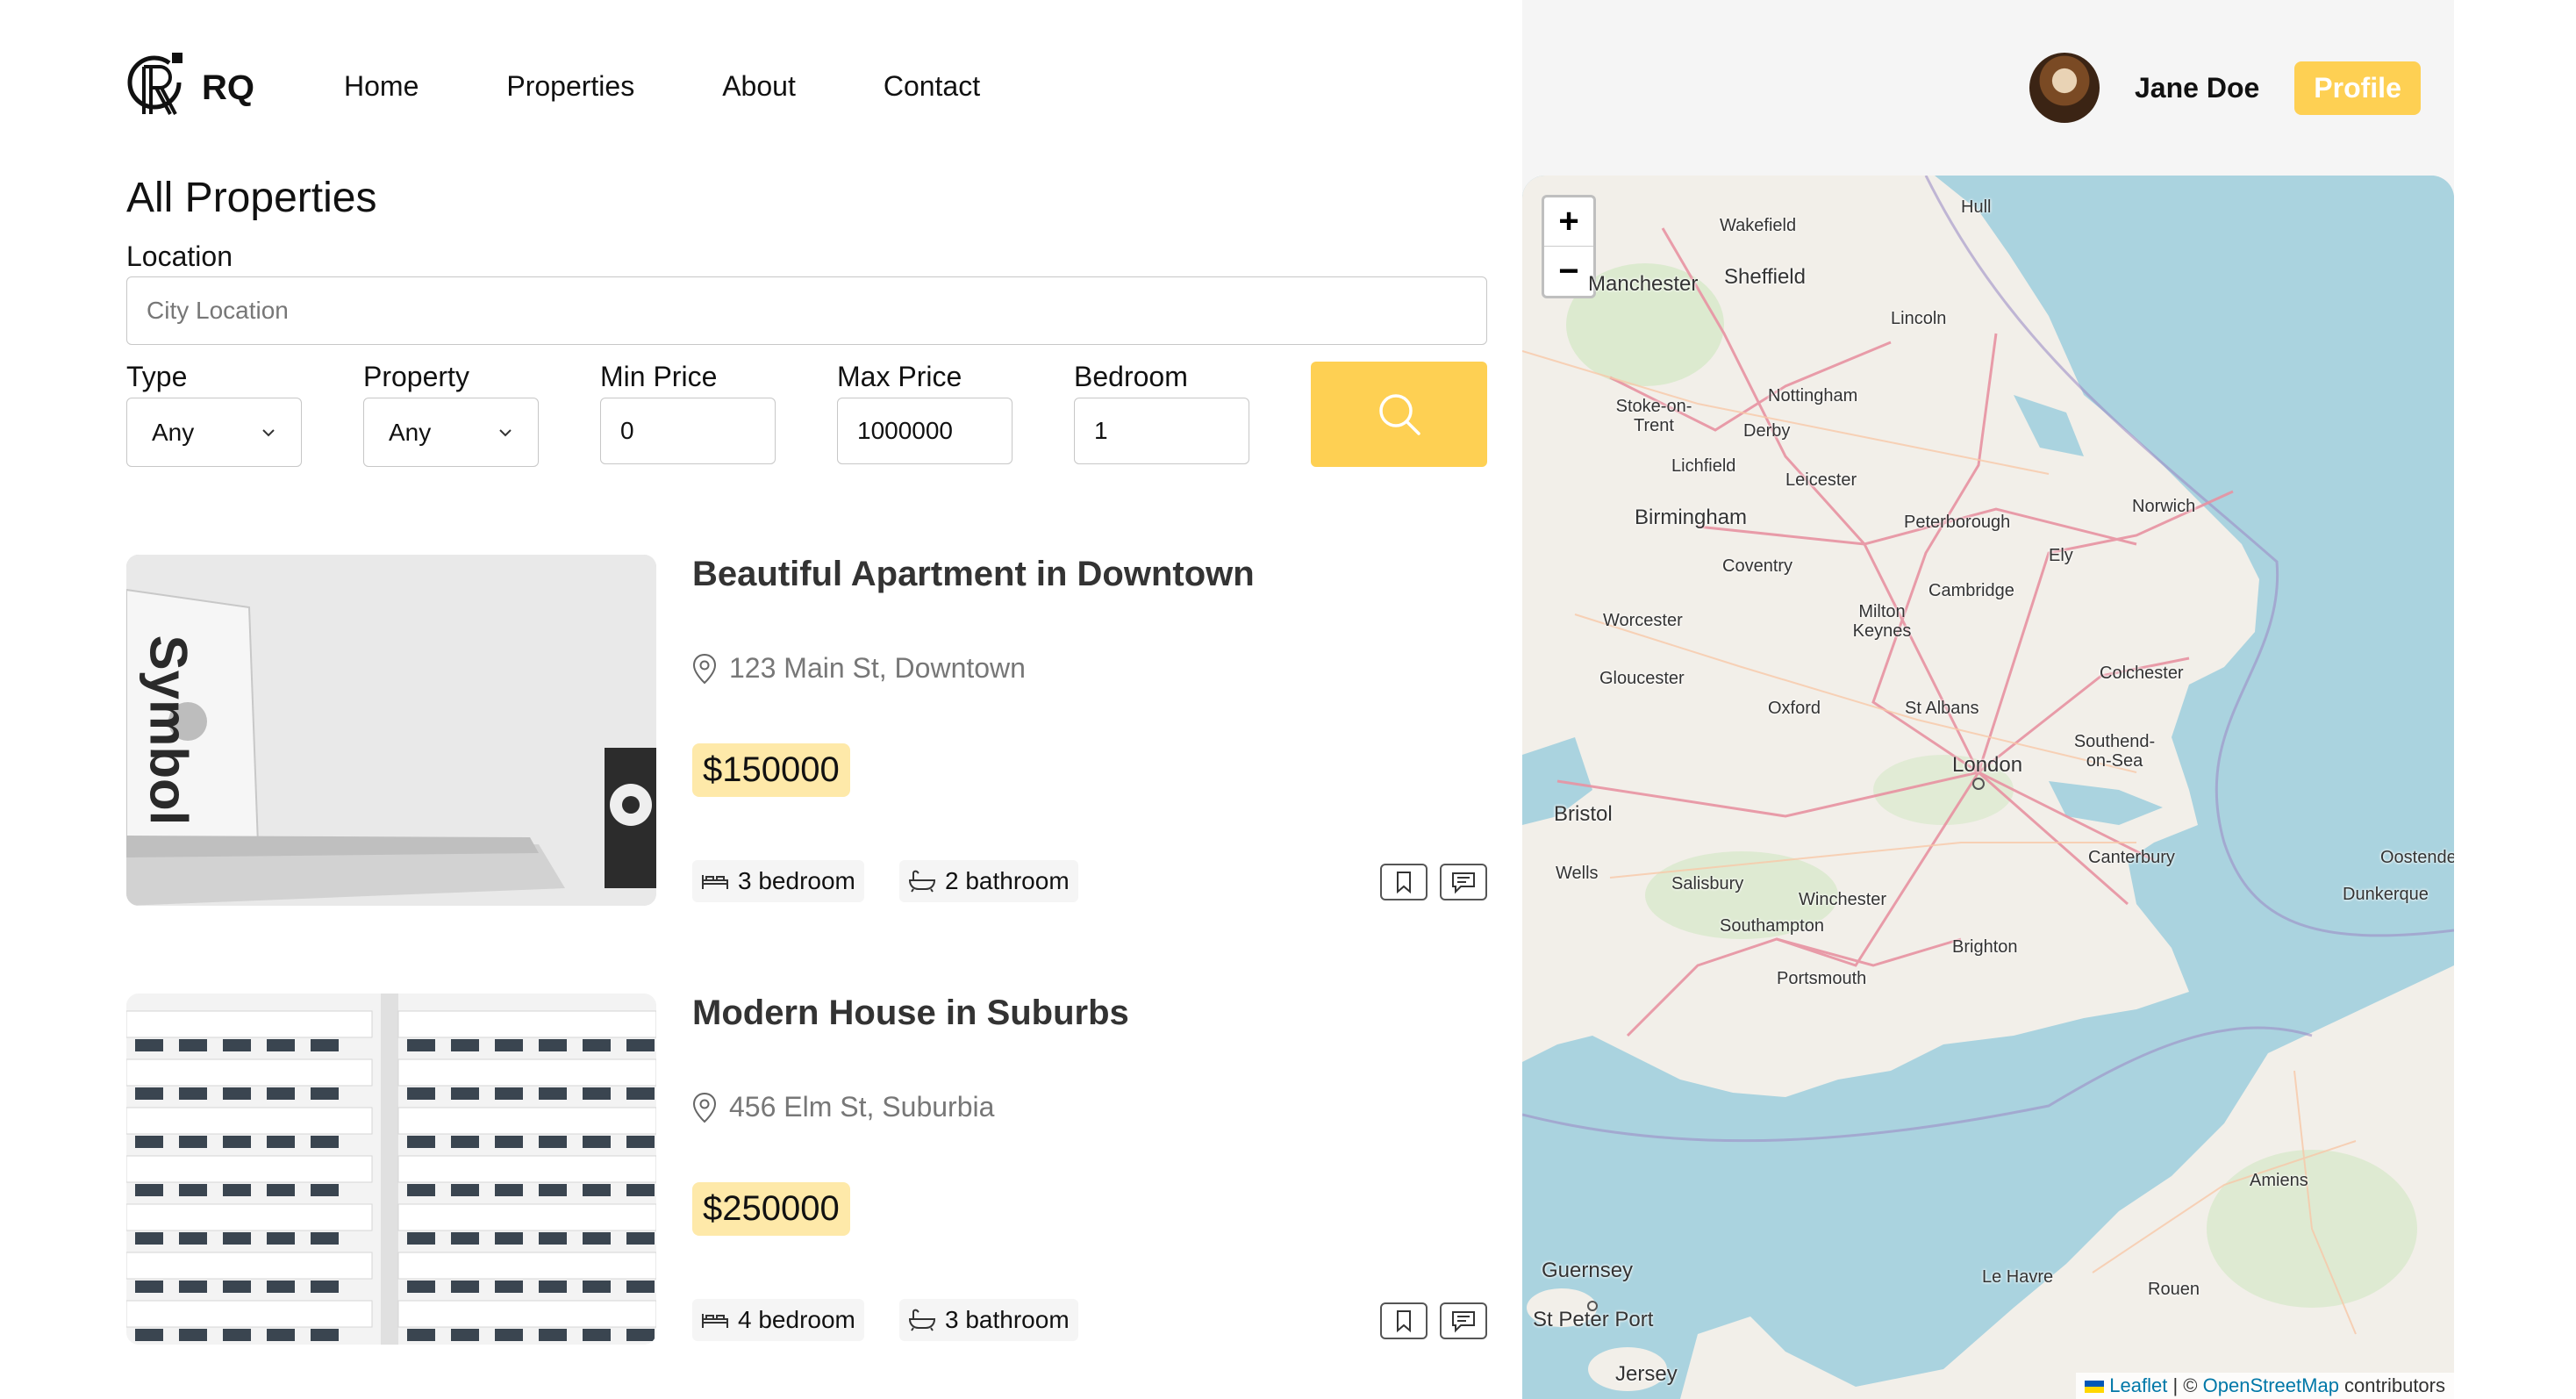 Image resolution: width=2576 pixels, height=1399 pixels. What do you see at coordinates (251, 198) in the screenshot?
I see `page-title: All Properties` at bounding box center [251, 198].